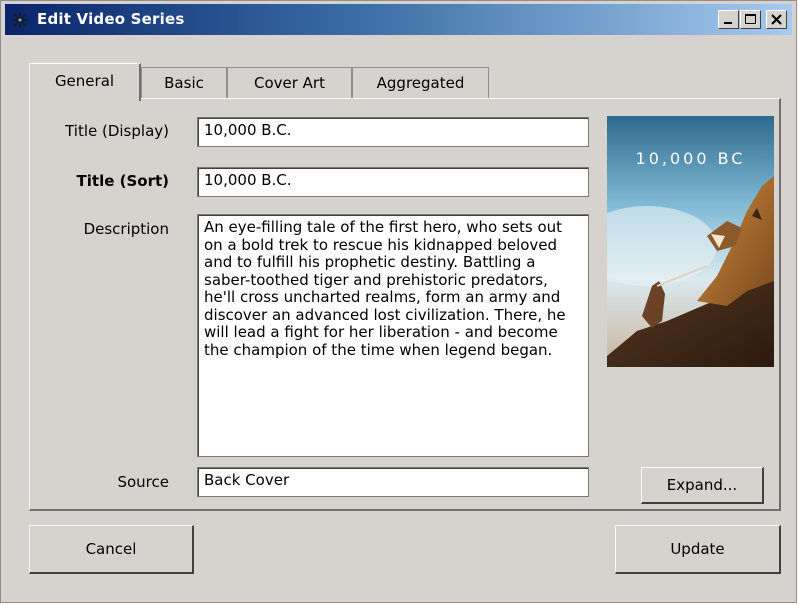 The width and height of the screenshot is (799, 605). What do you see at coordinates (393, 182) in the screenshot?
I see `title-sort-input: 10,000 B.C.` at bounding box center [393, 182].